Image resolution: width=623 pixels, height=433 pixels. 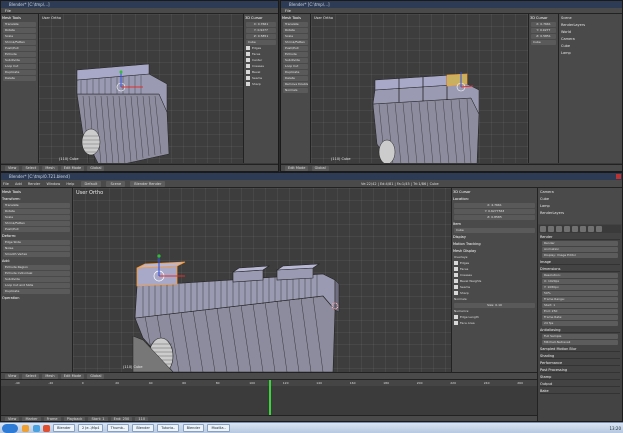 What do you see at coordinates (494, 281) in the screenshot?
I see `check-bevel-weights: Bevel Weights` at bounding box center [494, 281].